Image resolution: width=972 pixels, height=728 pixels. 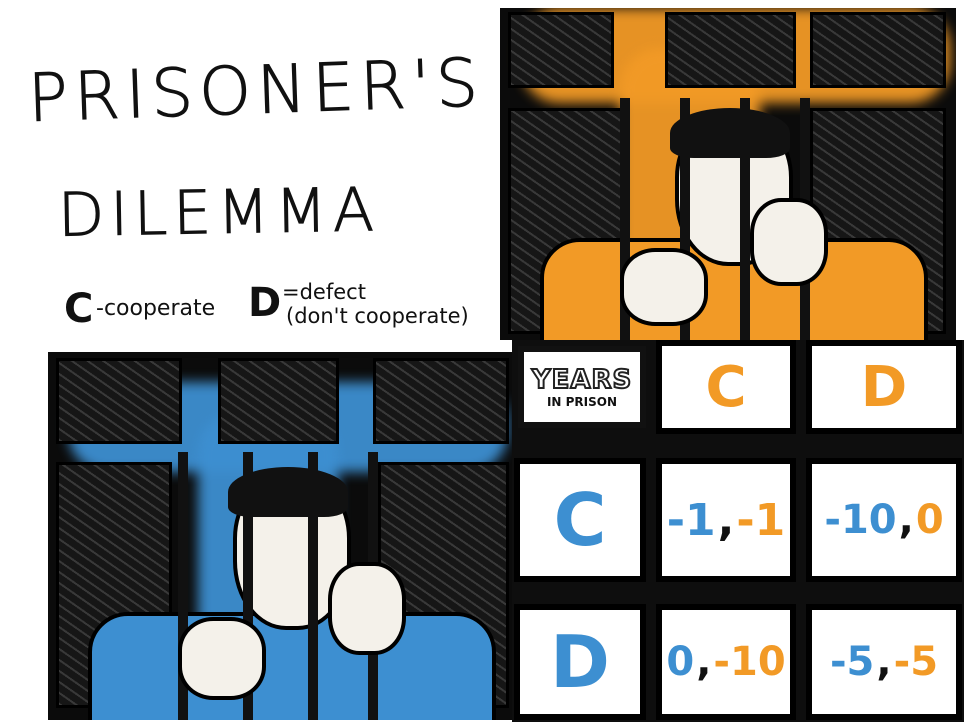 What do you see at coordinates (377, 316) in the screenshot?
I see `legend-d-text-2: (don't cooperate)` at bounding box center [377, 316].